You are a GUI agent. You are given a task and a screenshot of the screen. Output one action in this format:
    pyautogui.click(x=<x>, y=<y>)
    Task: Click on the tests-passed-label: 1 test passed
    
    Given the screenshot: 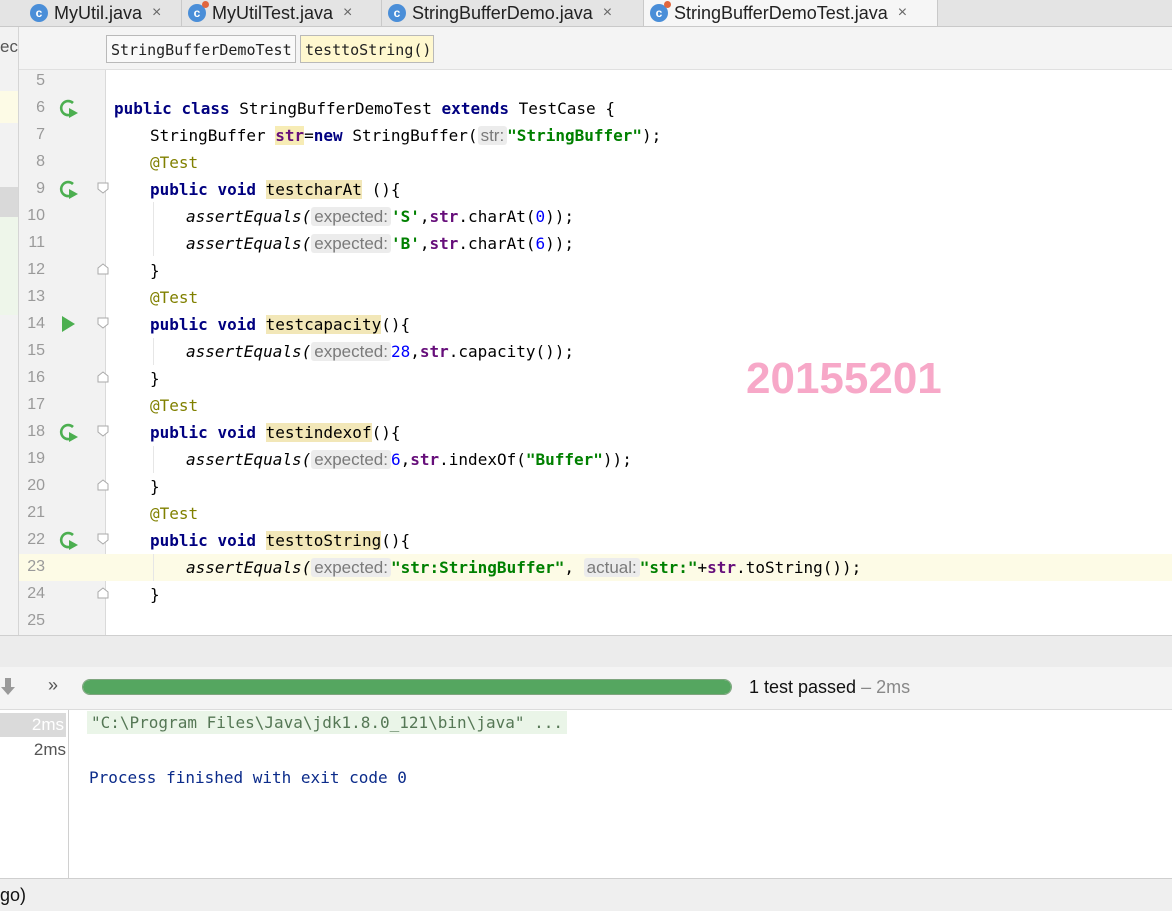 What is the action you would take?
    pyautogui.click(x=803, y=687)
    